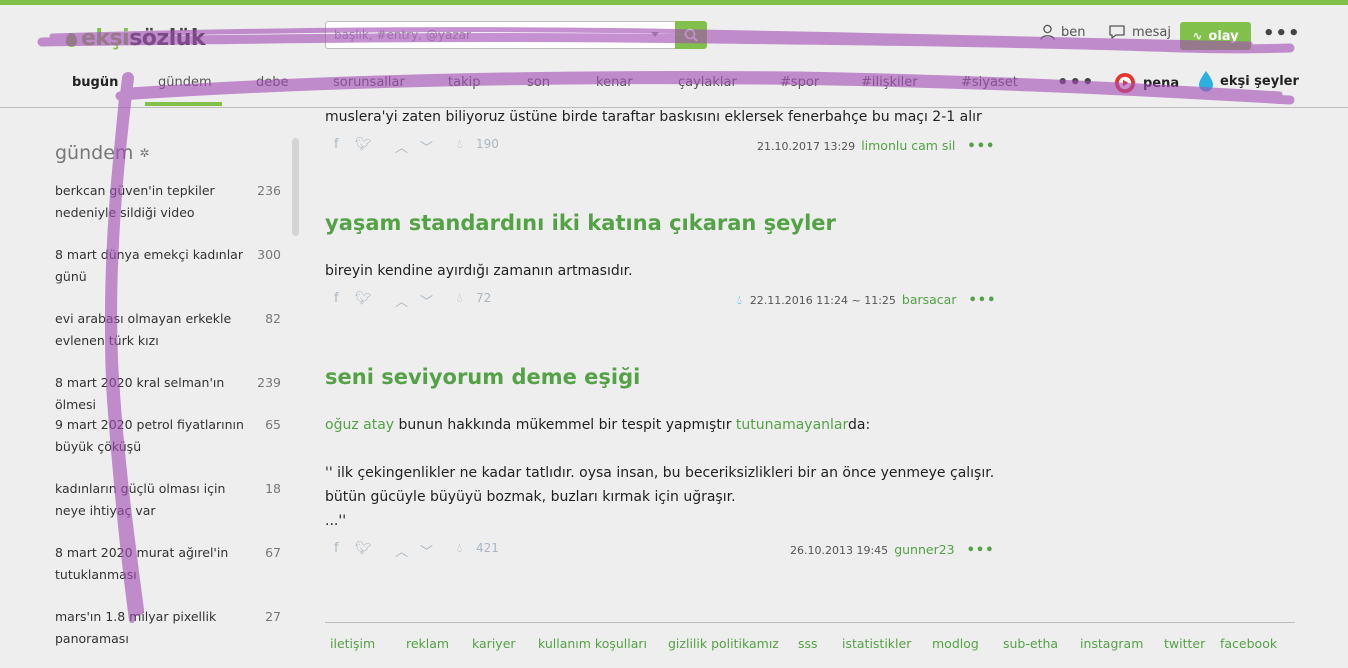 The height and width of the screenshot is (668, 1348). I want to click on nav-item-bugun: bugün, so click(95, 82).